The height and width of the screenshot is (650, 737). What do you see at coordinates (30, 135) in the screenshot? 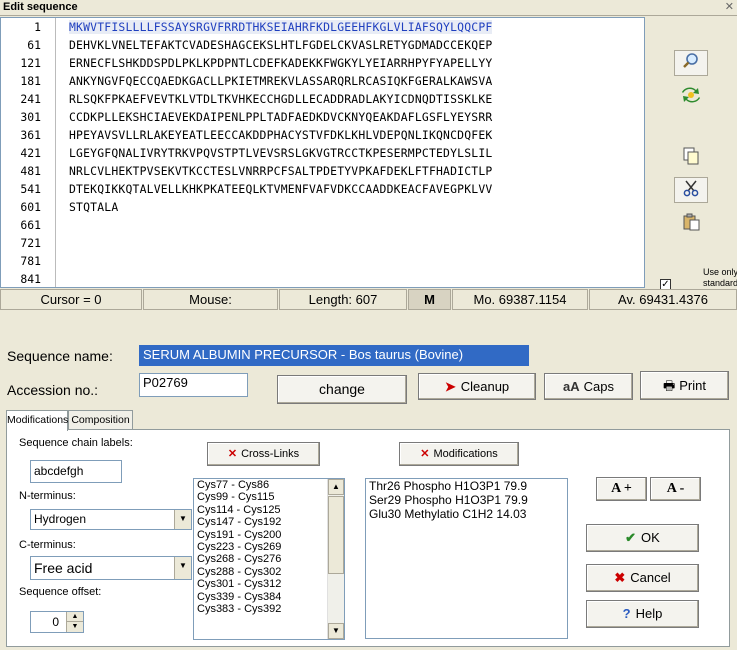
I see `line-number: 361` at bounding box center [30, 135].